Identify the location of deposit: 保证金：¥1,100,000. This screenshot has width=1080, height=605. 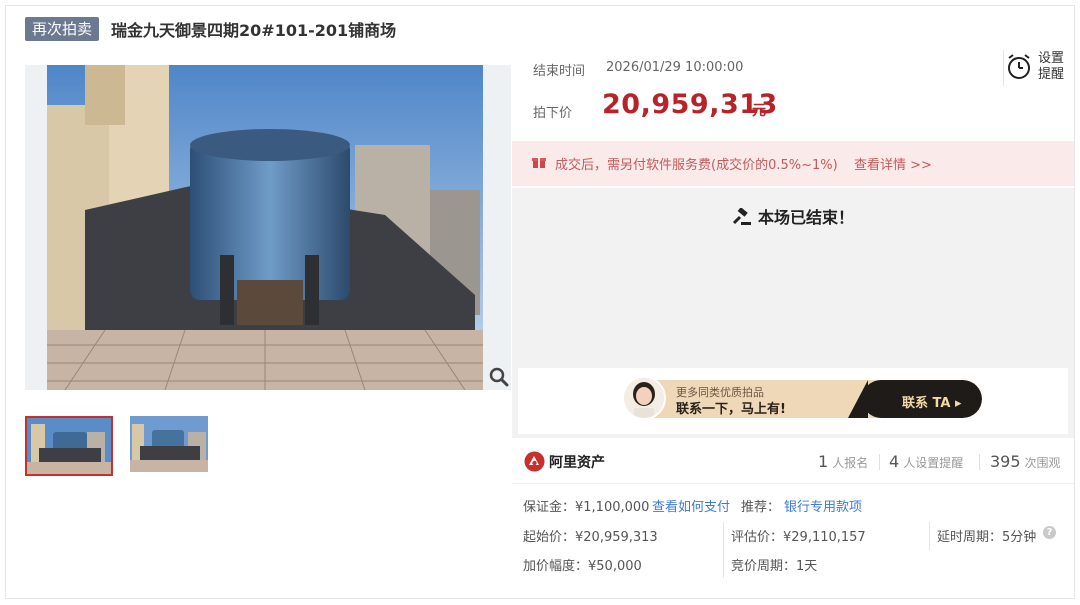
(586, 507).